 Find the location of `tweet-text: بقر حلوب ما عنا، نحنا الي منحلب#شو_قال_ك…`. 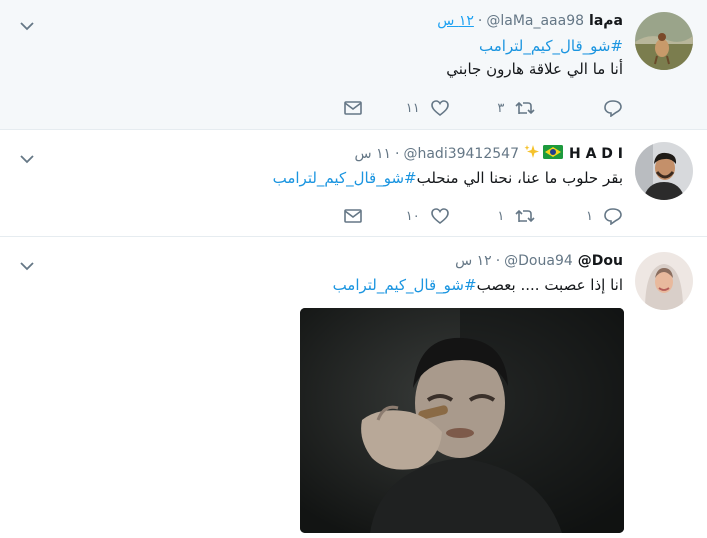

tweet-text: بقر حلوب ما عنا، نحنا الي منحلب#شو_قال_ك… is located at coordinates (448, 178).